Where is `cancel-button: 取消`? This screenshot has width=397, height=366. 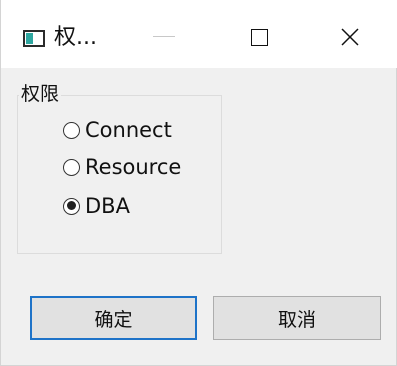 cancel-button: 取消 is located at coordinates (297, 318).